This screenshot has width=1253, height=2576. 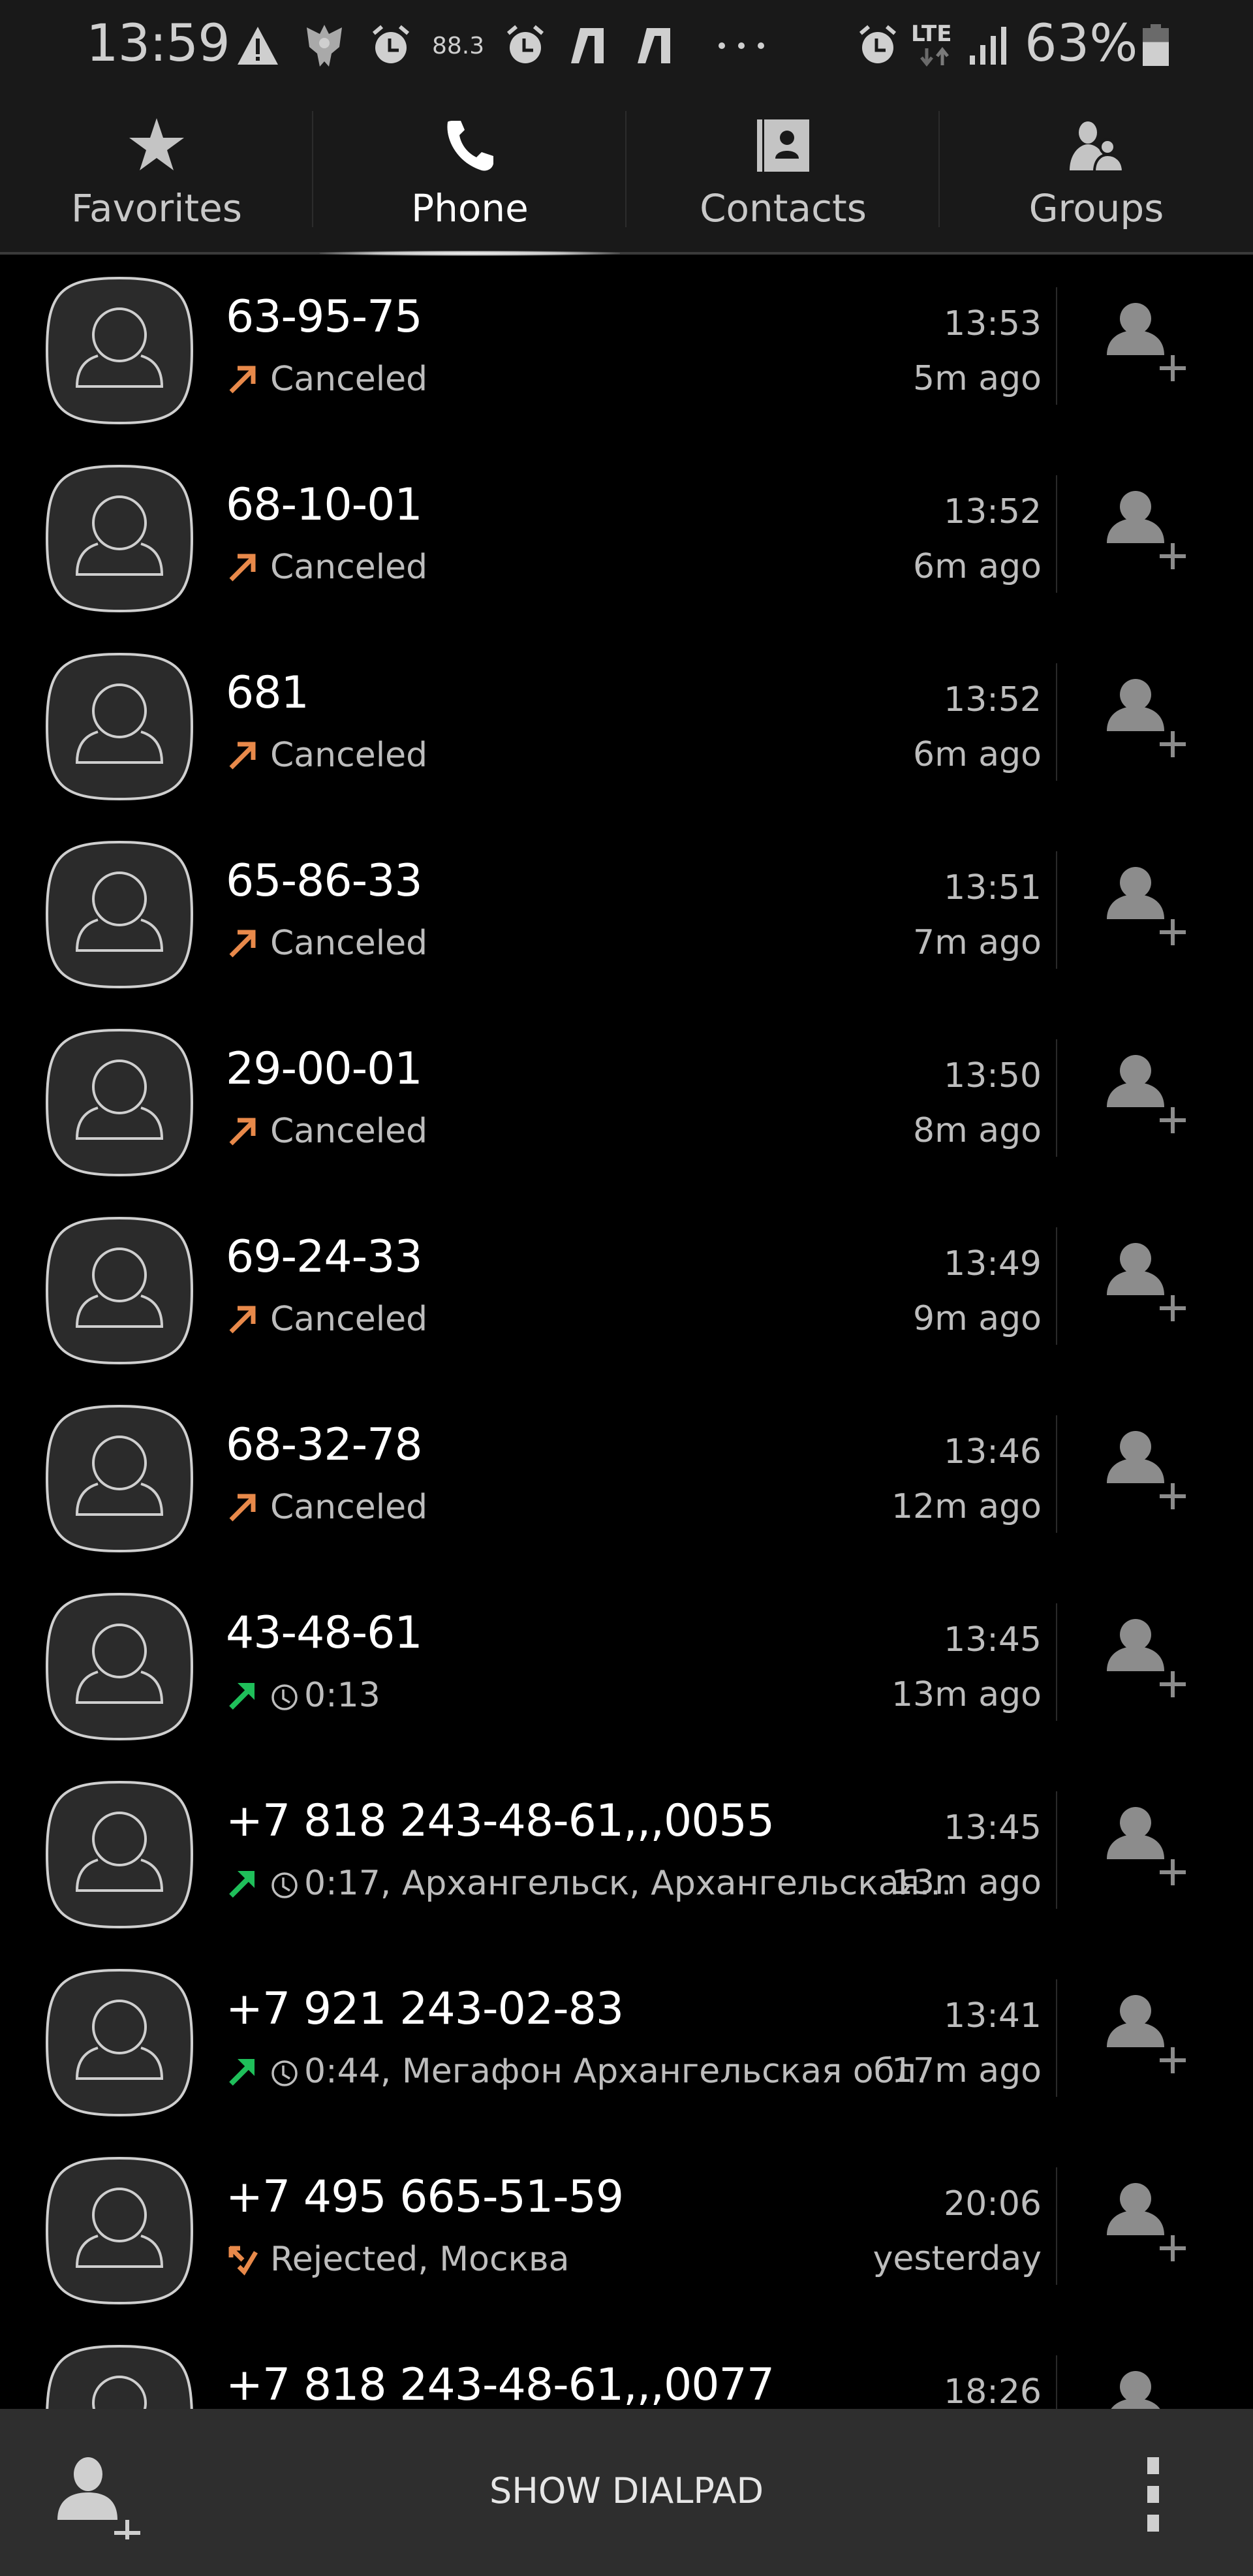 I want to click on call-detail: Rejected, Москва, so click(x=398, y=2259).